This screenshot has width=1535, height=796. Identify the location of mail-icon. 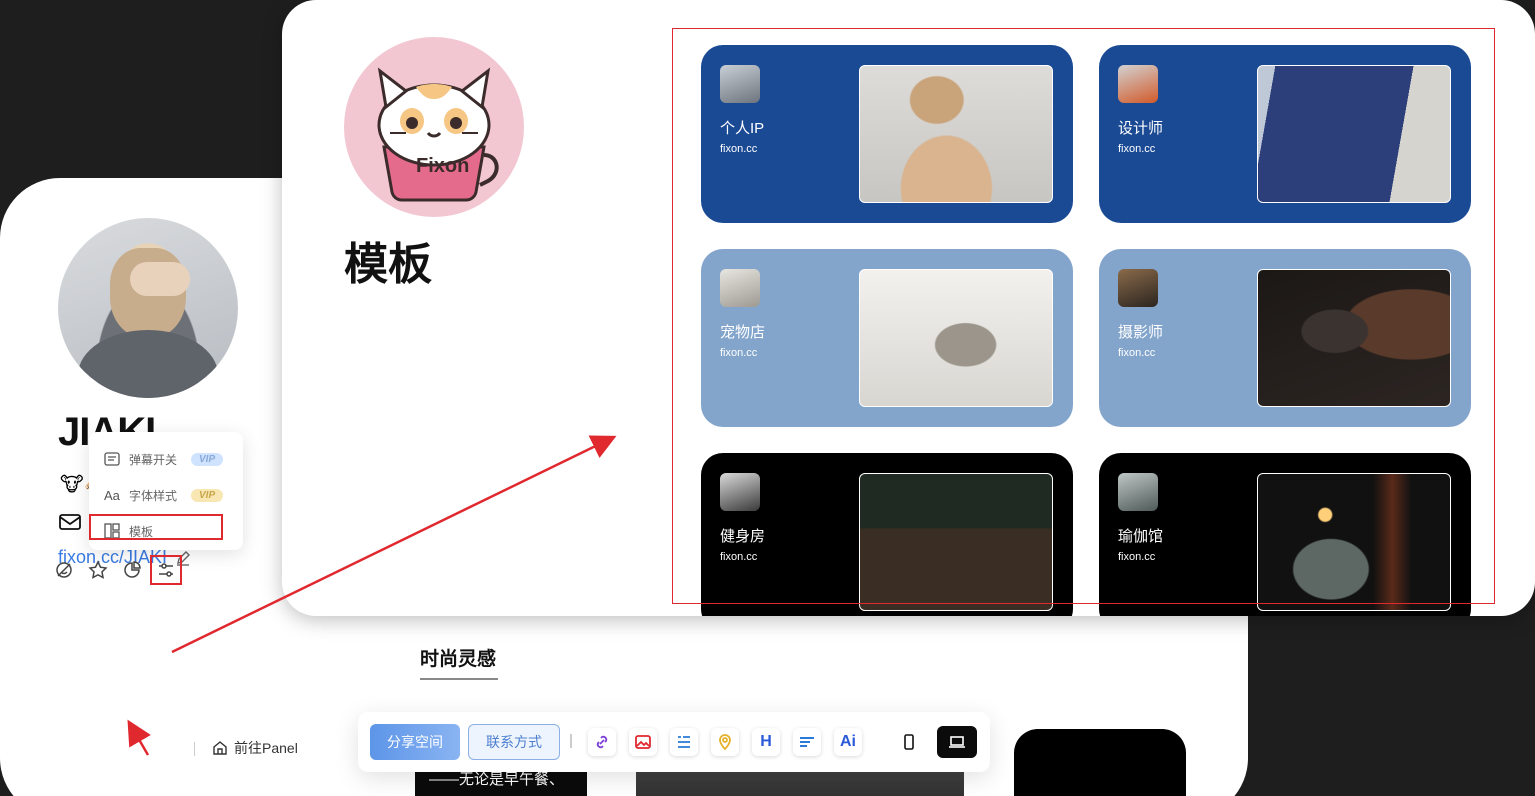
(70, 522).